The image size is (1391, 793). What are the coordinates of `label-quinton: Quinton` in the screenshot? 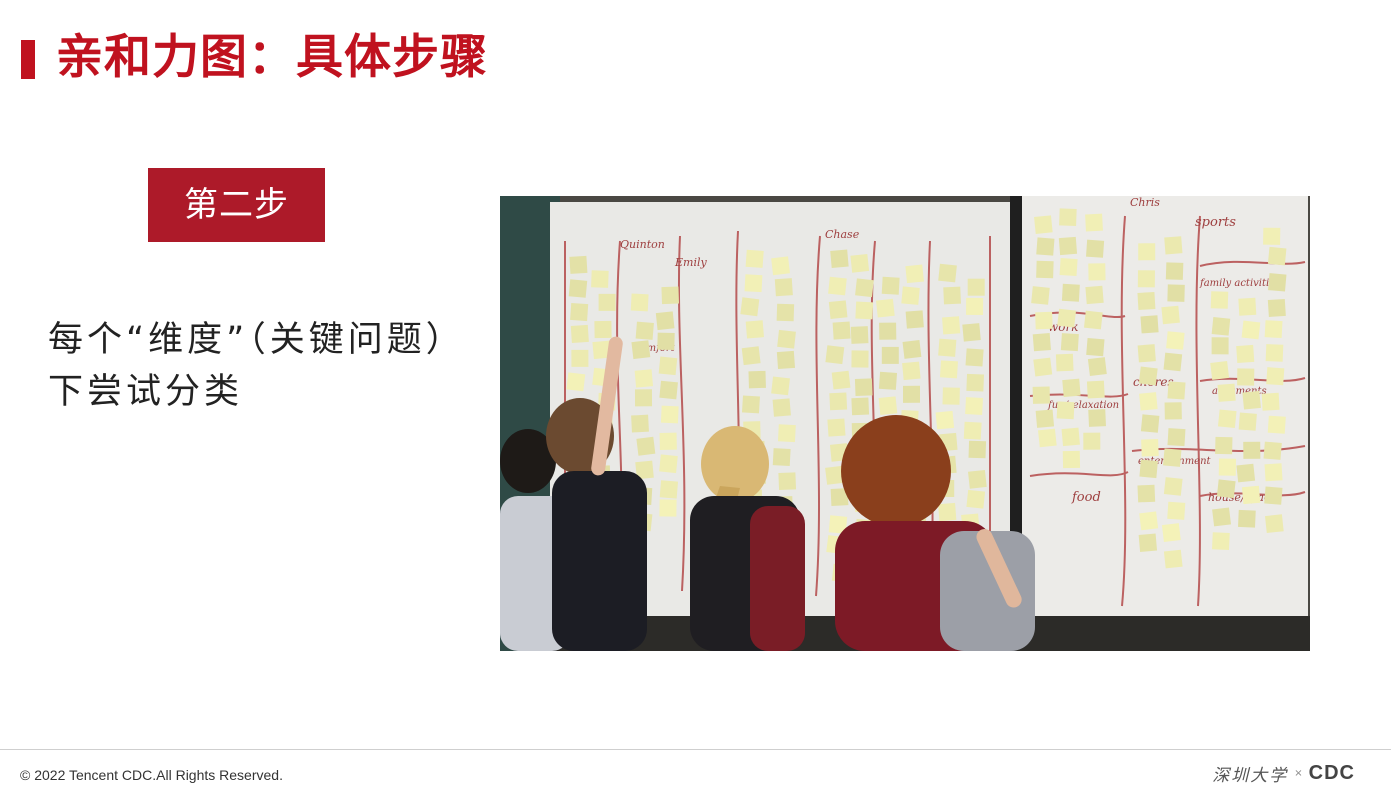 It's located at (642, 244).